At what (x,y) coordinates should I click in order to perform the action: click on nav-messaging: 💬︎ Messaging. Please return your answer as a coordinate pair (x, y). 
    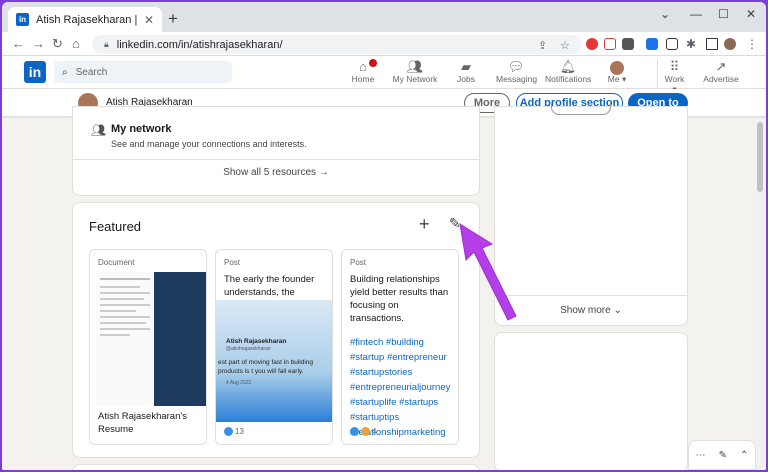
    Looking at the image, I should click on (517, 71).